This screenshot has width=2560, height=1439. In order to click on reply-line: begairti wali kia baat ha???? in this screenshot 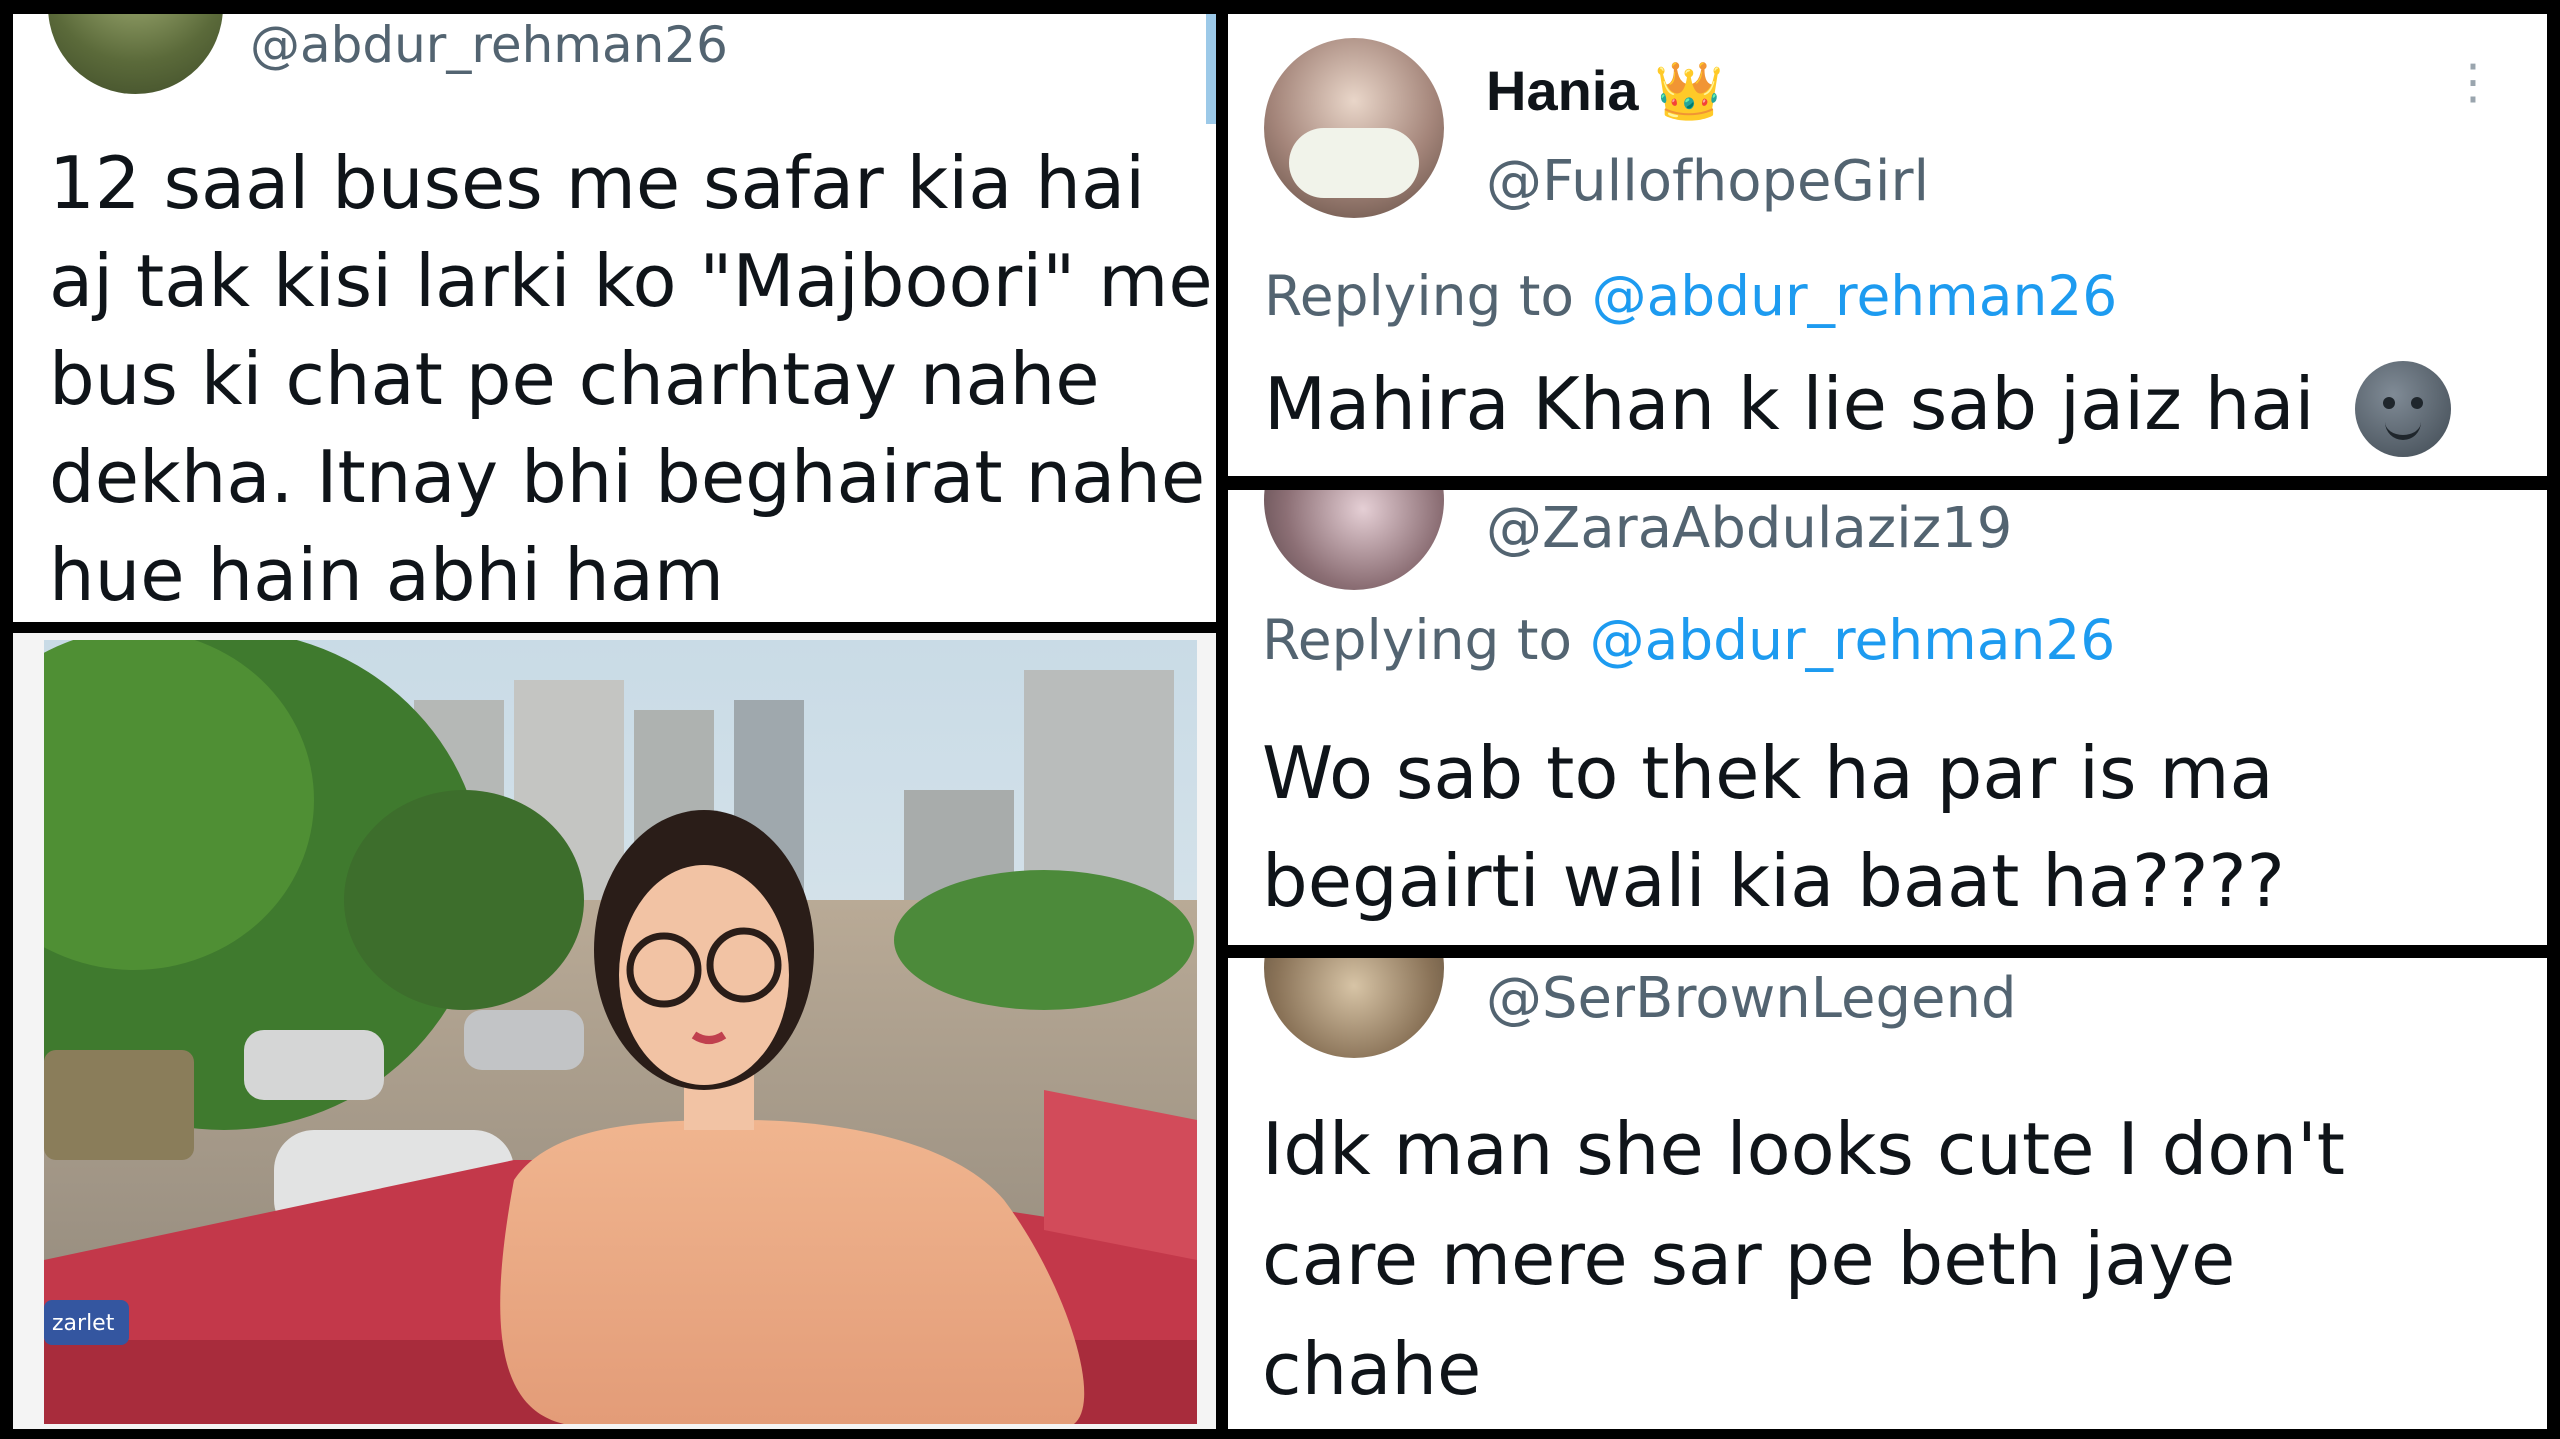, I will do `click(1773, 881)`.